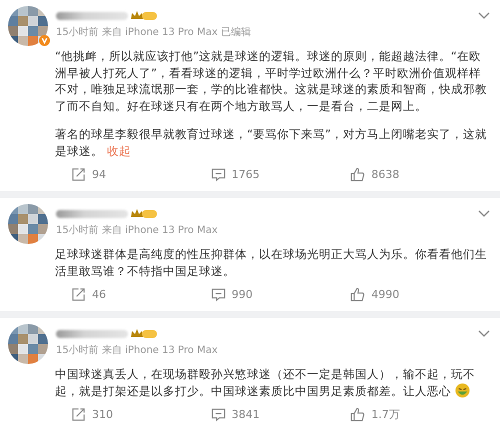 The height and width of the screenshot is (440, 500). Describe the element at coordinates (242, 294) in the screenshot. I see `comment-count: 990` at that location.